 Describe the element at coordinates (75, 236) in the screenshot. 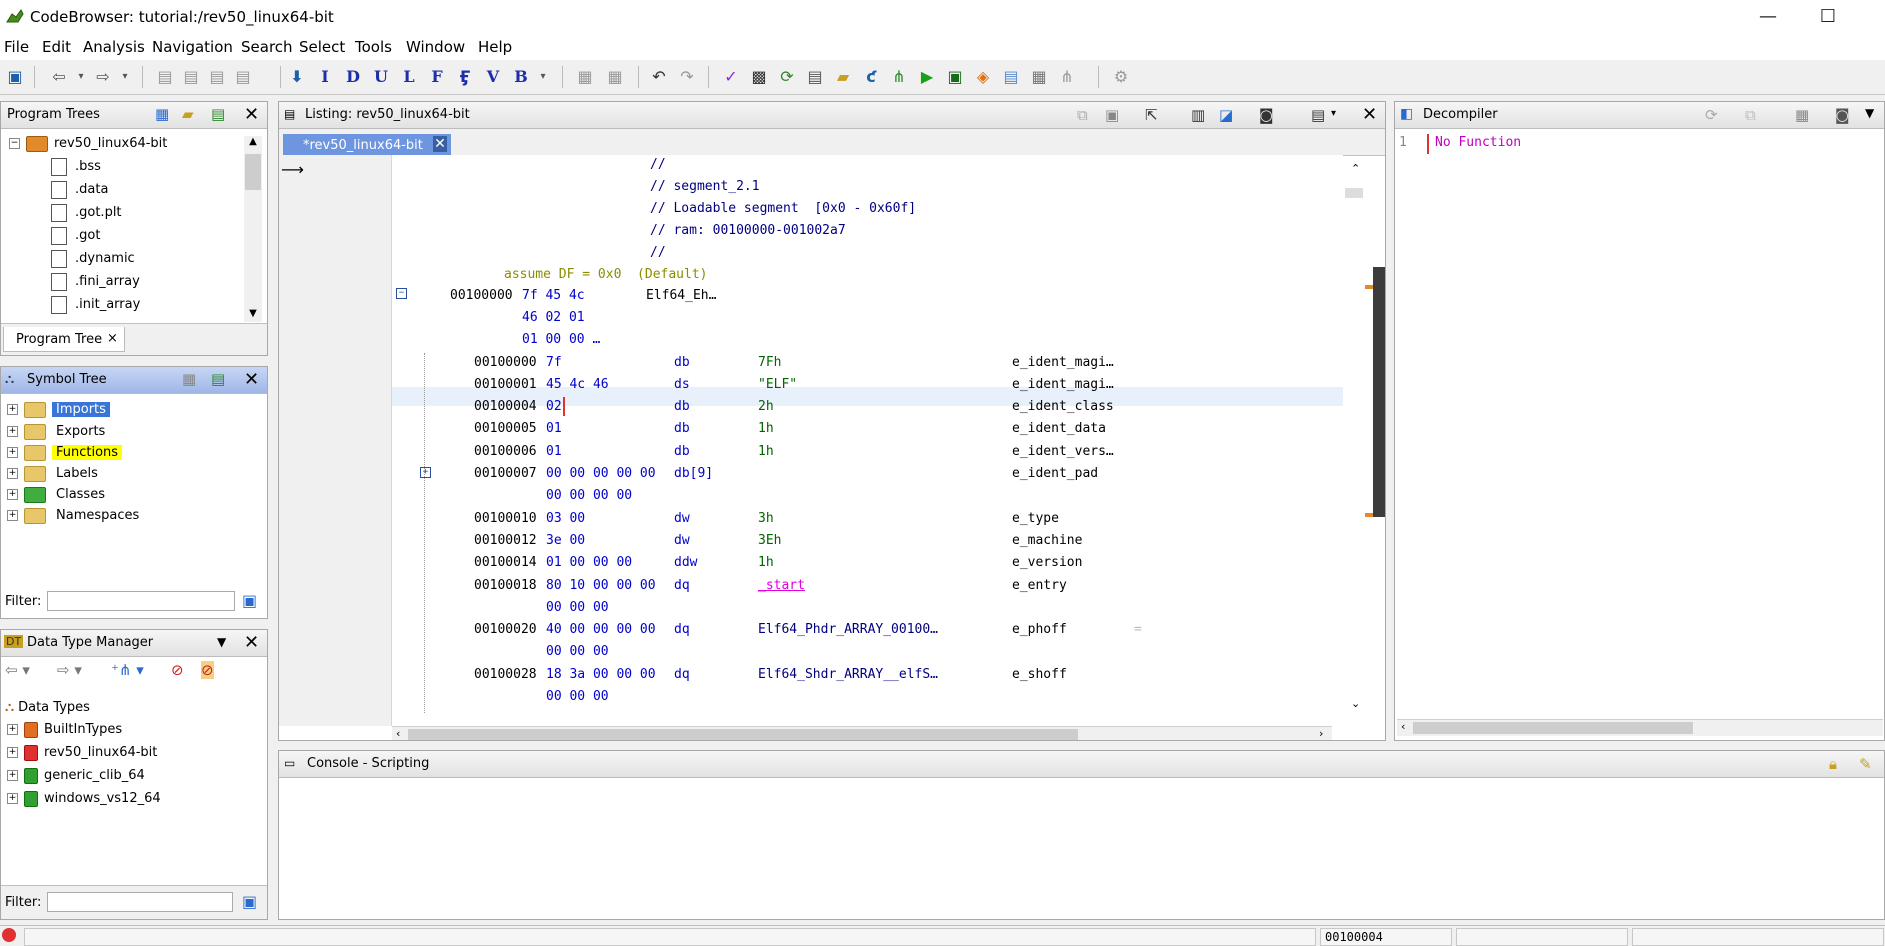

I see `tree-item-got: .got` at that location.